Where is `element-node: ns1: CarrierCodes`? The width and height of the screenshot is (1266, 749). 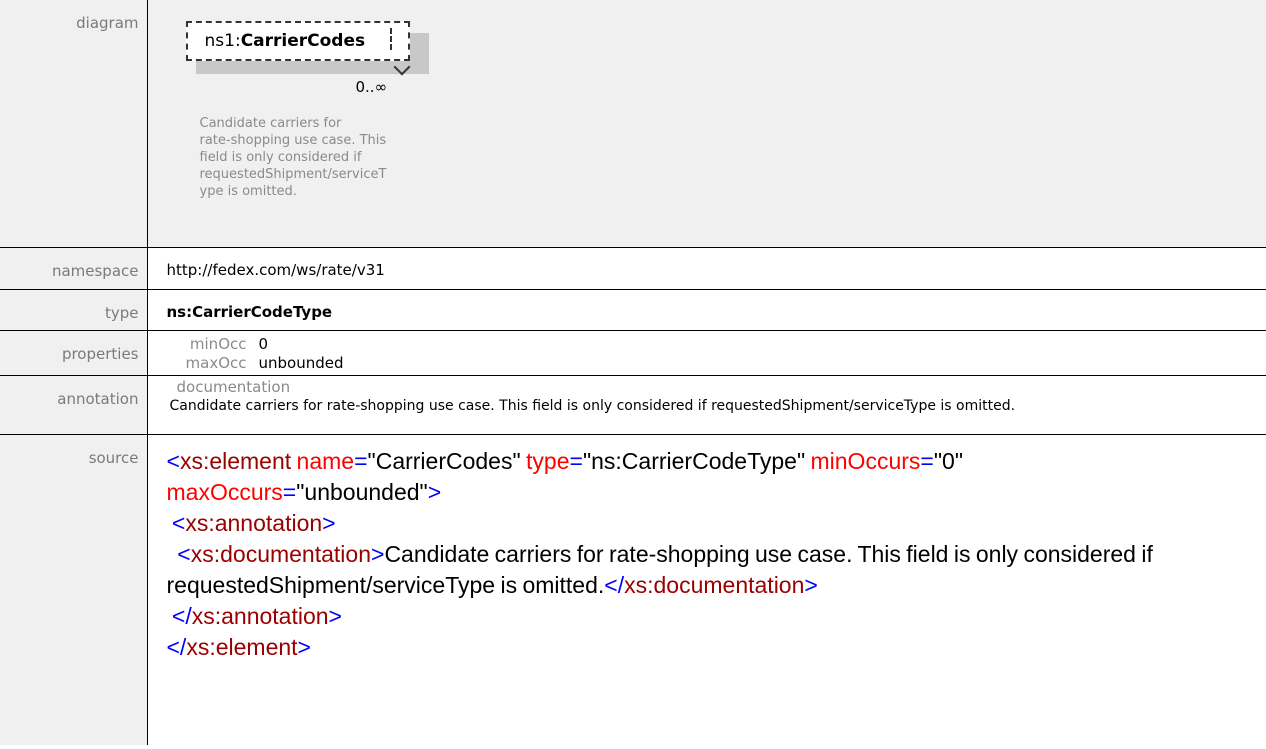 element-node: ns1: CarrierCodes is located at coordinates (297, 41).